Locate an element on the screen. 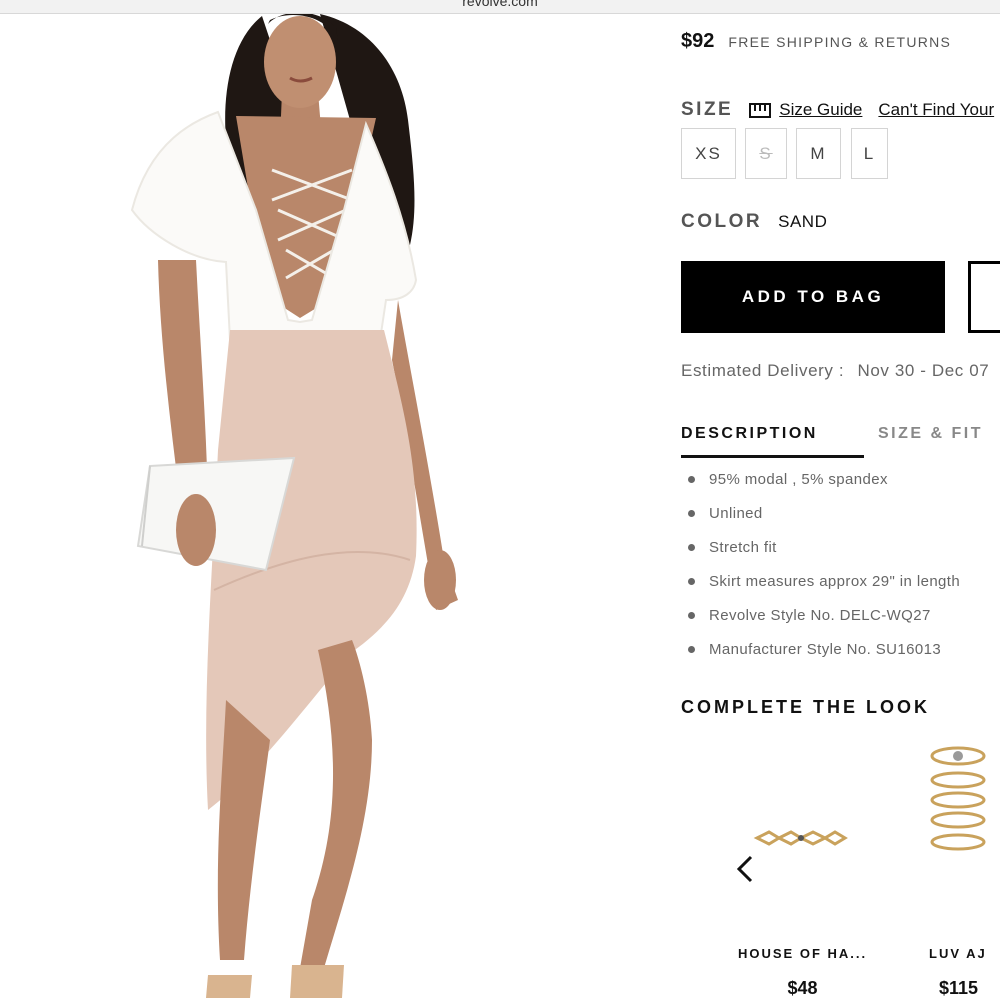 The height and width of the screenshot is (1000, 1000). color-row: COLOR SAND is located at coordinates (754, 222).